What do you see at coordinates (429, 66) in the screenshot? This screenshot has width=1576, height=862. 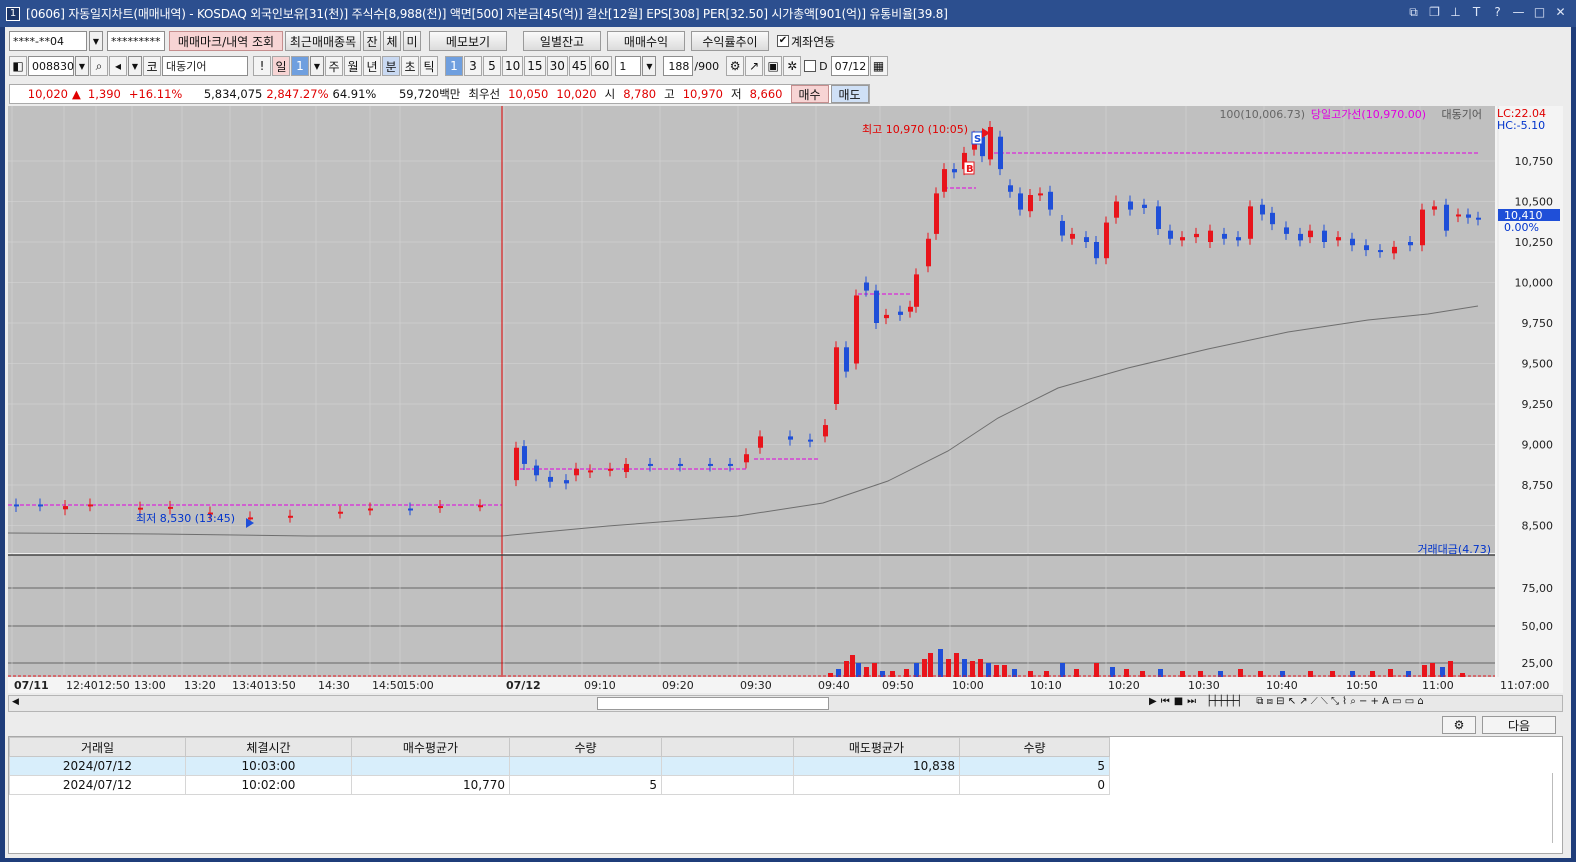 I see `period-tick-tab: 틱` at bounding box center [429, 66].